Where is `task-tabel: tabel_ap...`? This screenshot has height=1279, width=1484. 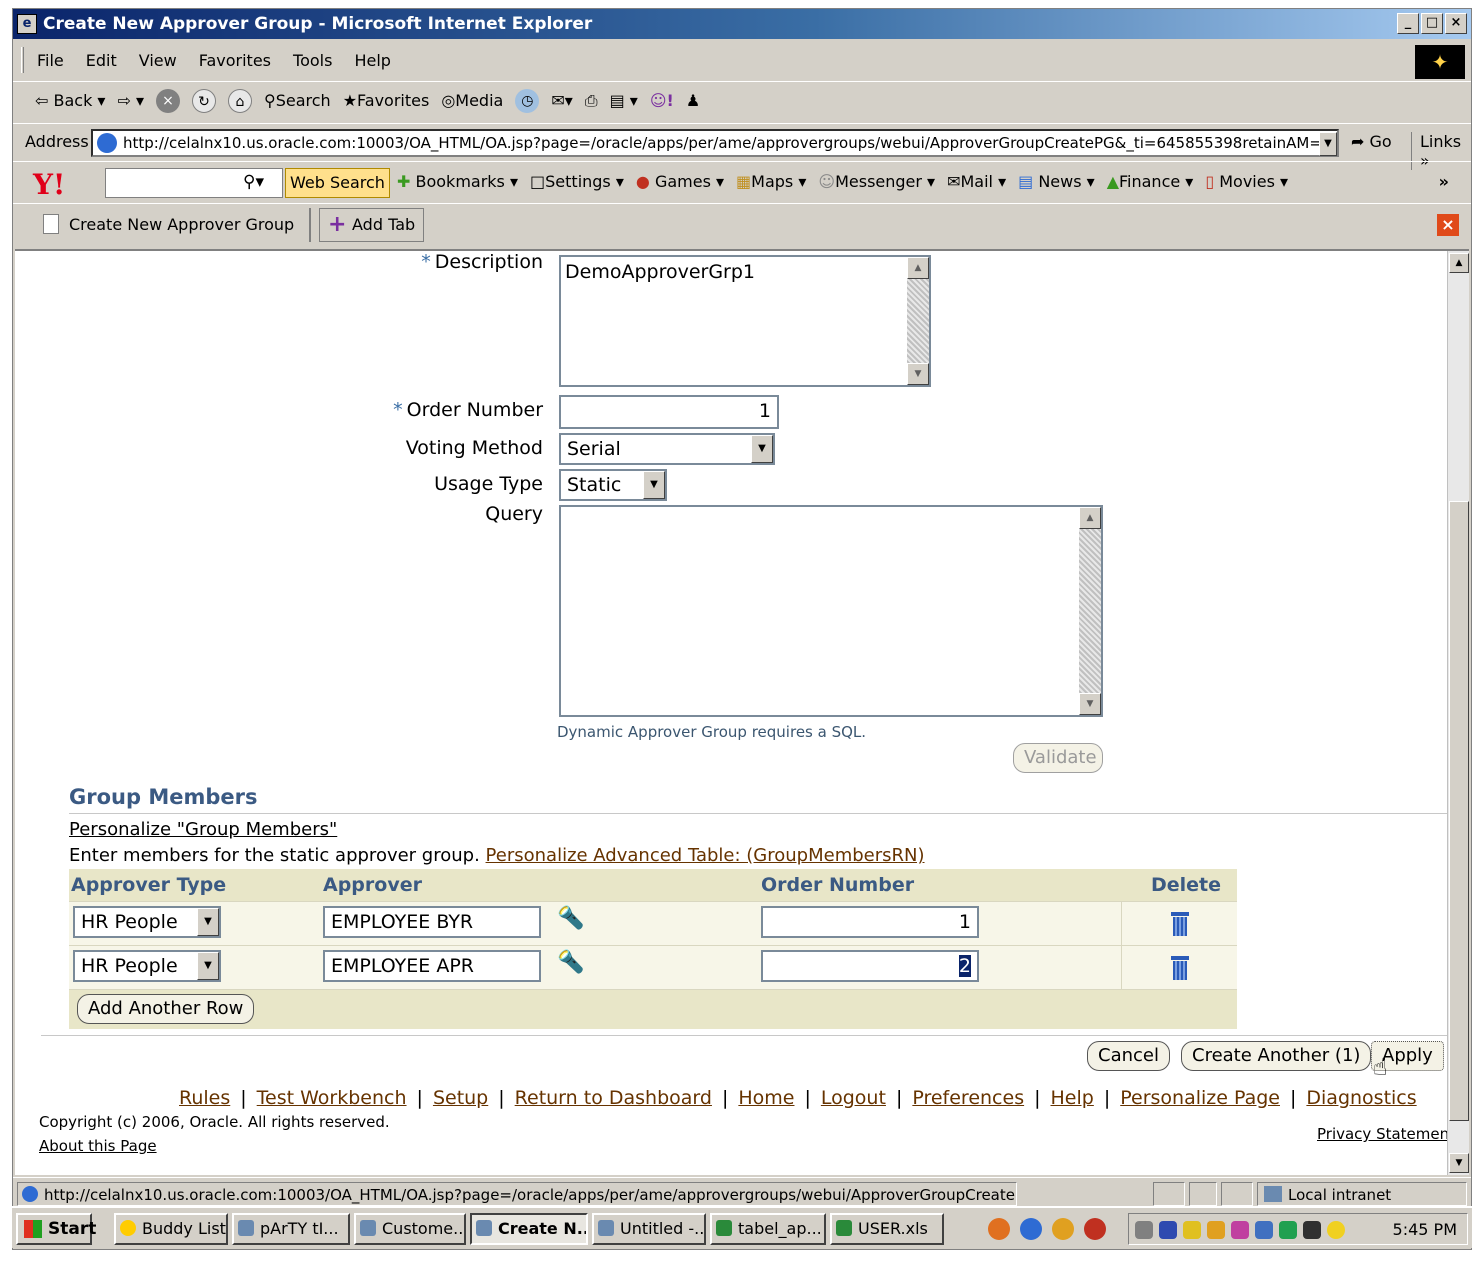
task-tabel: tabel_ap... is located at coordinates (768, 1229).